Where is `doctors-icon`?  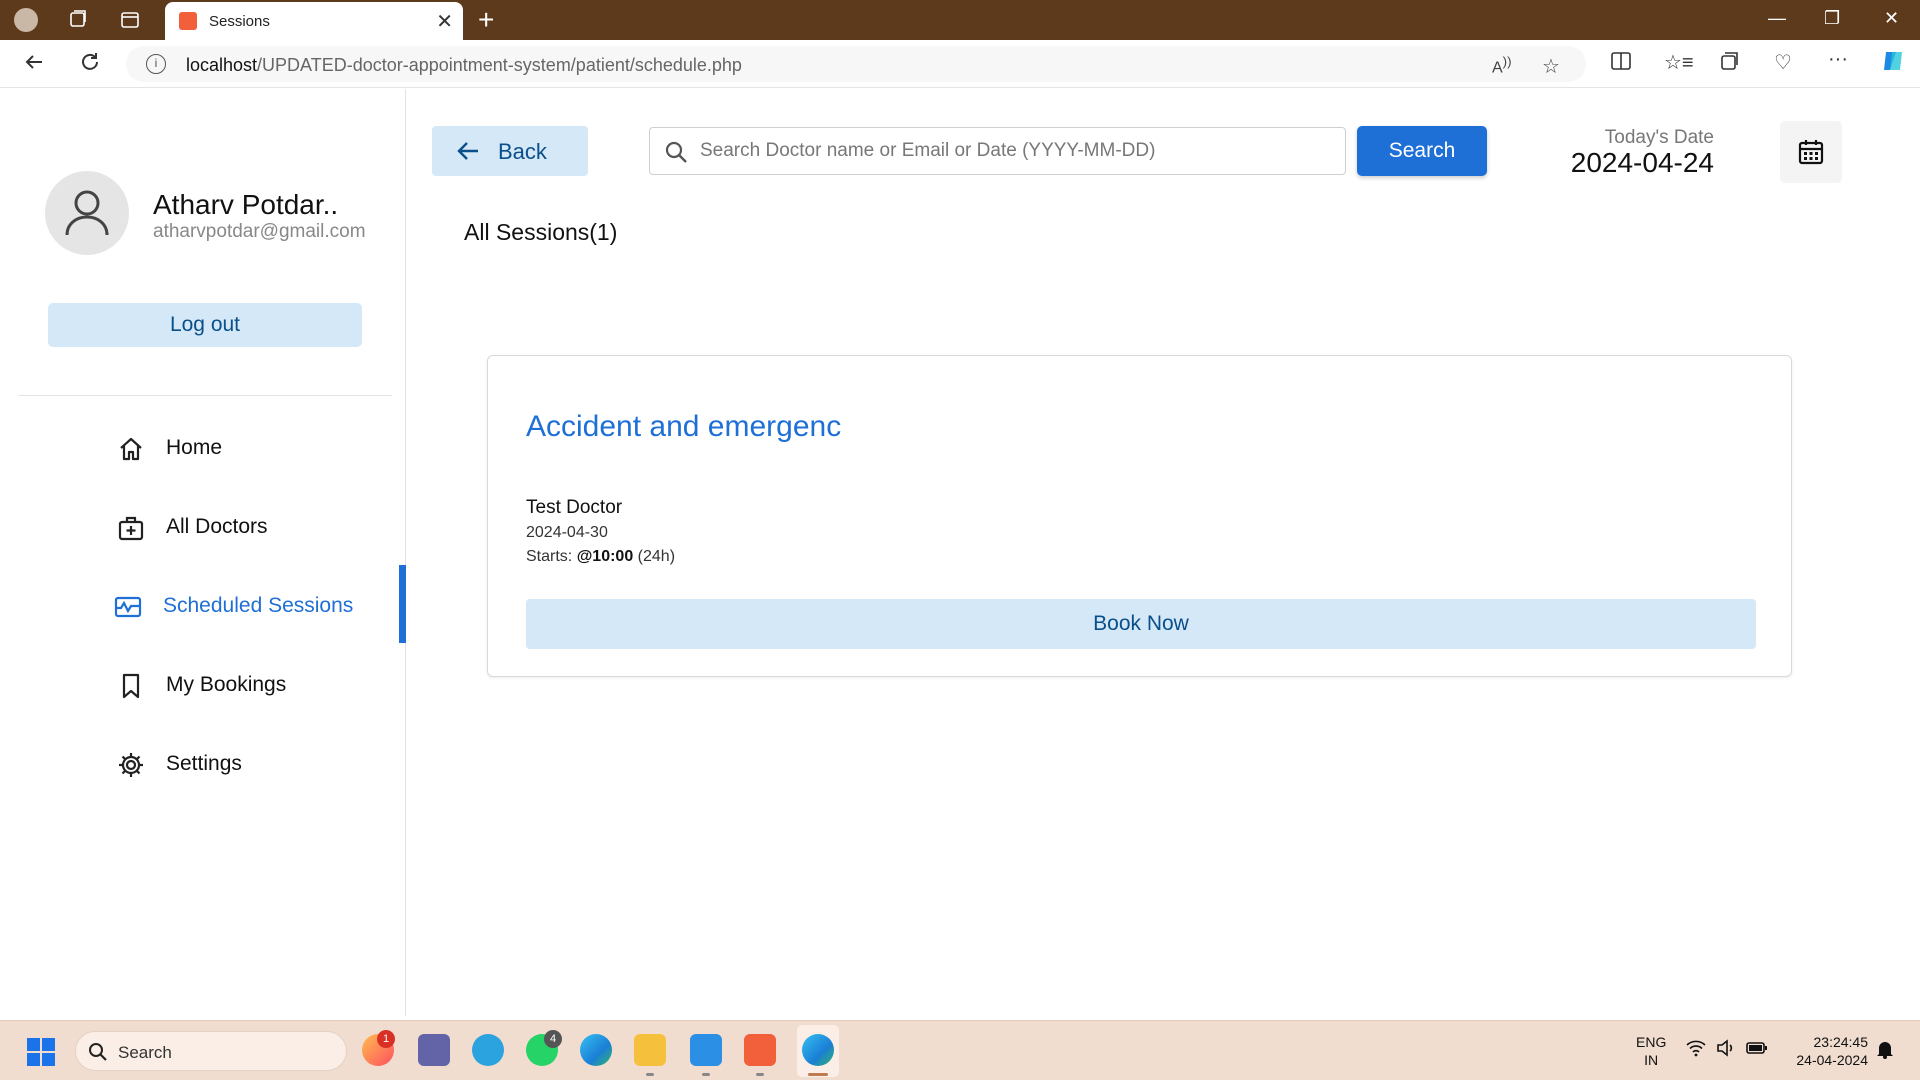 doctors-icon is located at coordinates (131, 528).